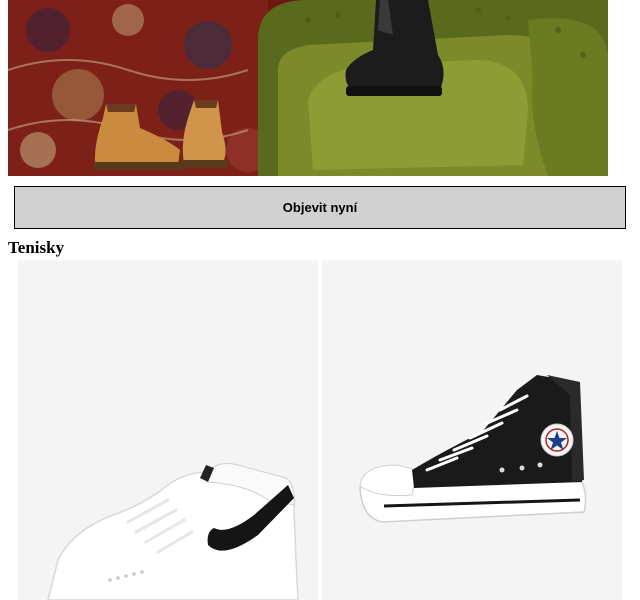 Image resolution: width=640 pixels, height=600 pixels. What do you see at coordinates (473, 449) in the screenshot?
I see `product-image-black-high-top` at bounding box center [473, 449].